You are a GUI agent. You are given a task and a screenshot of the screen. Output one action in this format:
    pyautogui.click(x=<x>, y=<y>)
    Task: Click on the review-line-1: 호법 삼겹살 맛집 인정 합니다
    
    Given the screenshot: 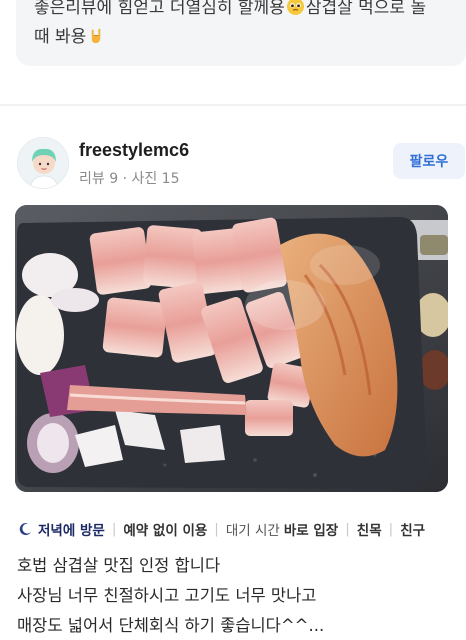 What is the action you would take?
    pyautogui.click(x=119, y=565)
    